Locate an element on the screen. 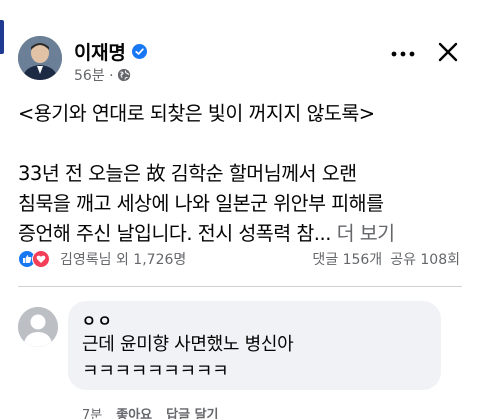 The width and height of the screenshot is (480, 419). post-header: 이재명 56분 · is located at coordinates (240, 61).